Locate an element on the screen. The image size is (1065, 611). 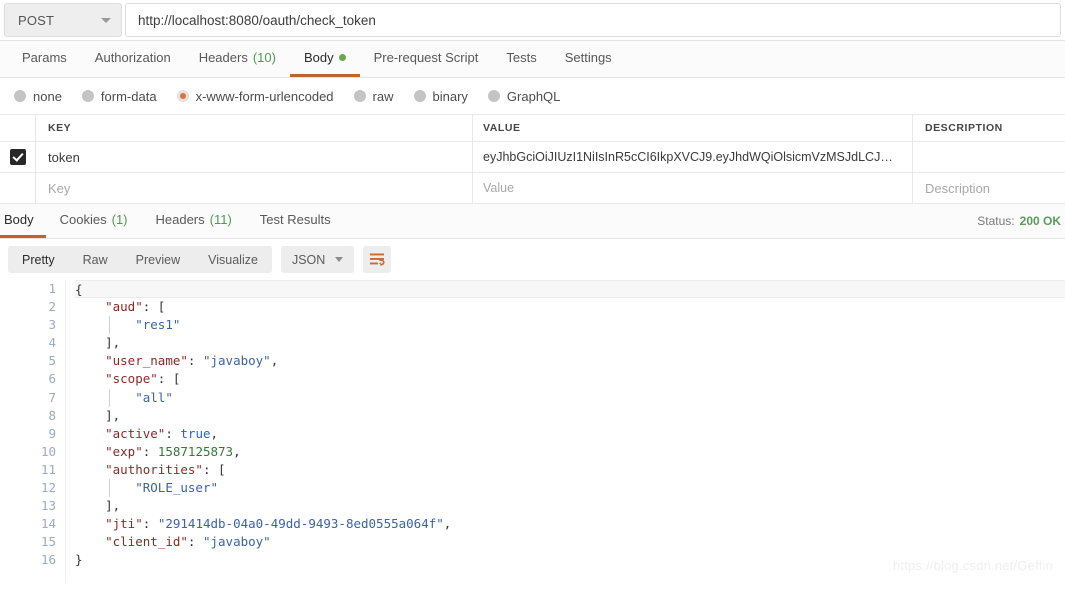
empty-row-checkbox-cell is located at coordinates (18, 188).